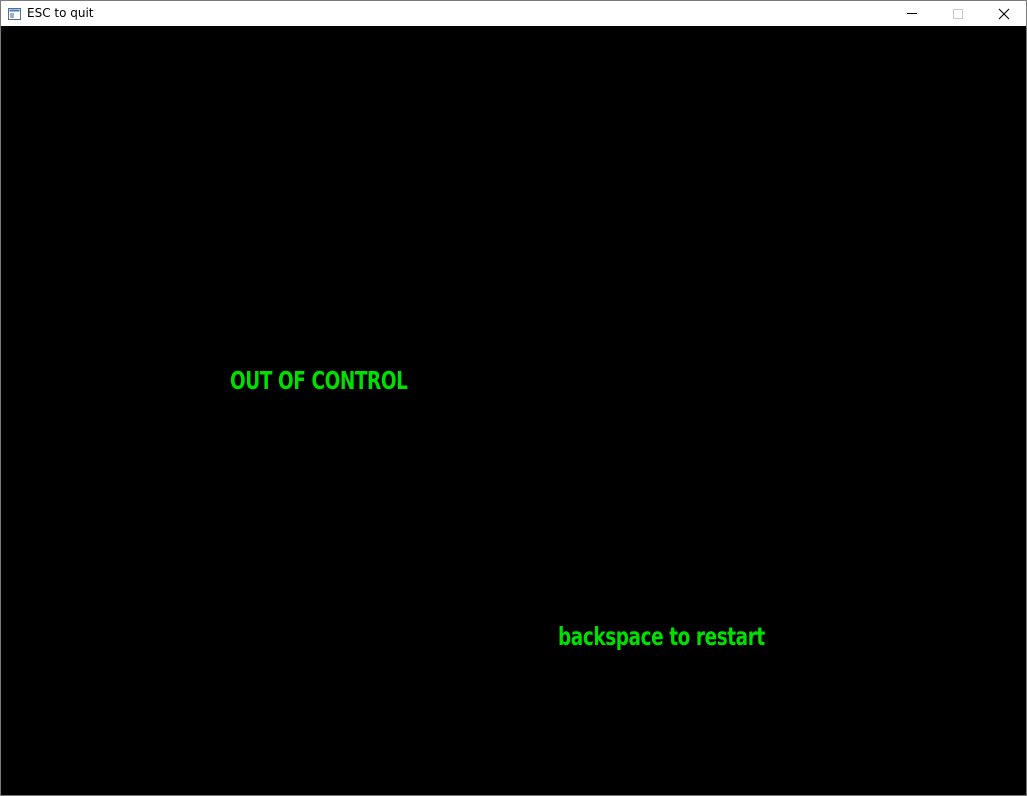 The image size is (1027, 796). What do you see at coordinates (661, 636) in the screenshot?
I see `restart-hint: backspace to restart` at bounding box center [661, 636].